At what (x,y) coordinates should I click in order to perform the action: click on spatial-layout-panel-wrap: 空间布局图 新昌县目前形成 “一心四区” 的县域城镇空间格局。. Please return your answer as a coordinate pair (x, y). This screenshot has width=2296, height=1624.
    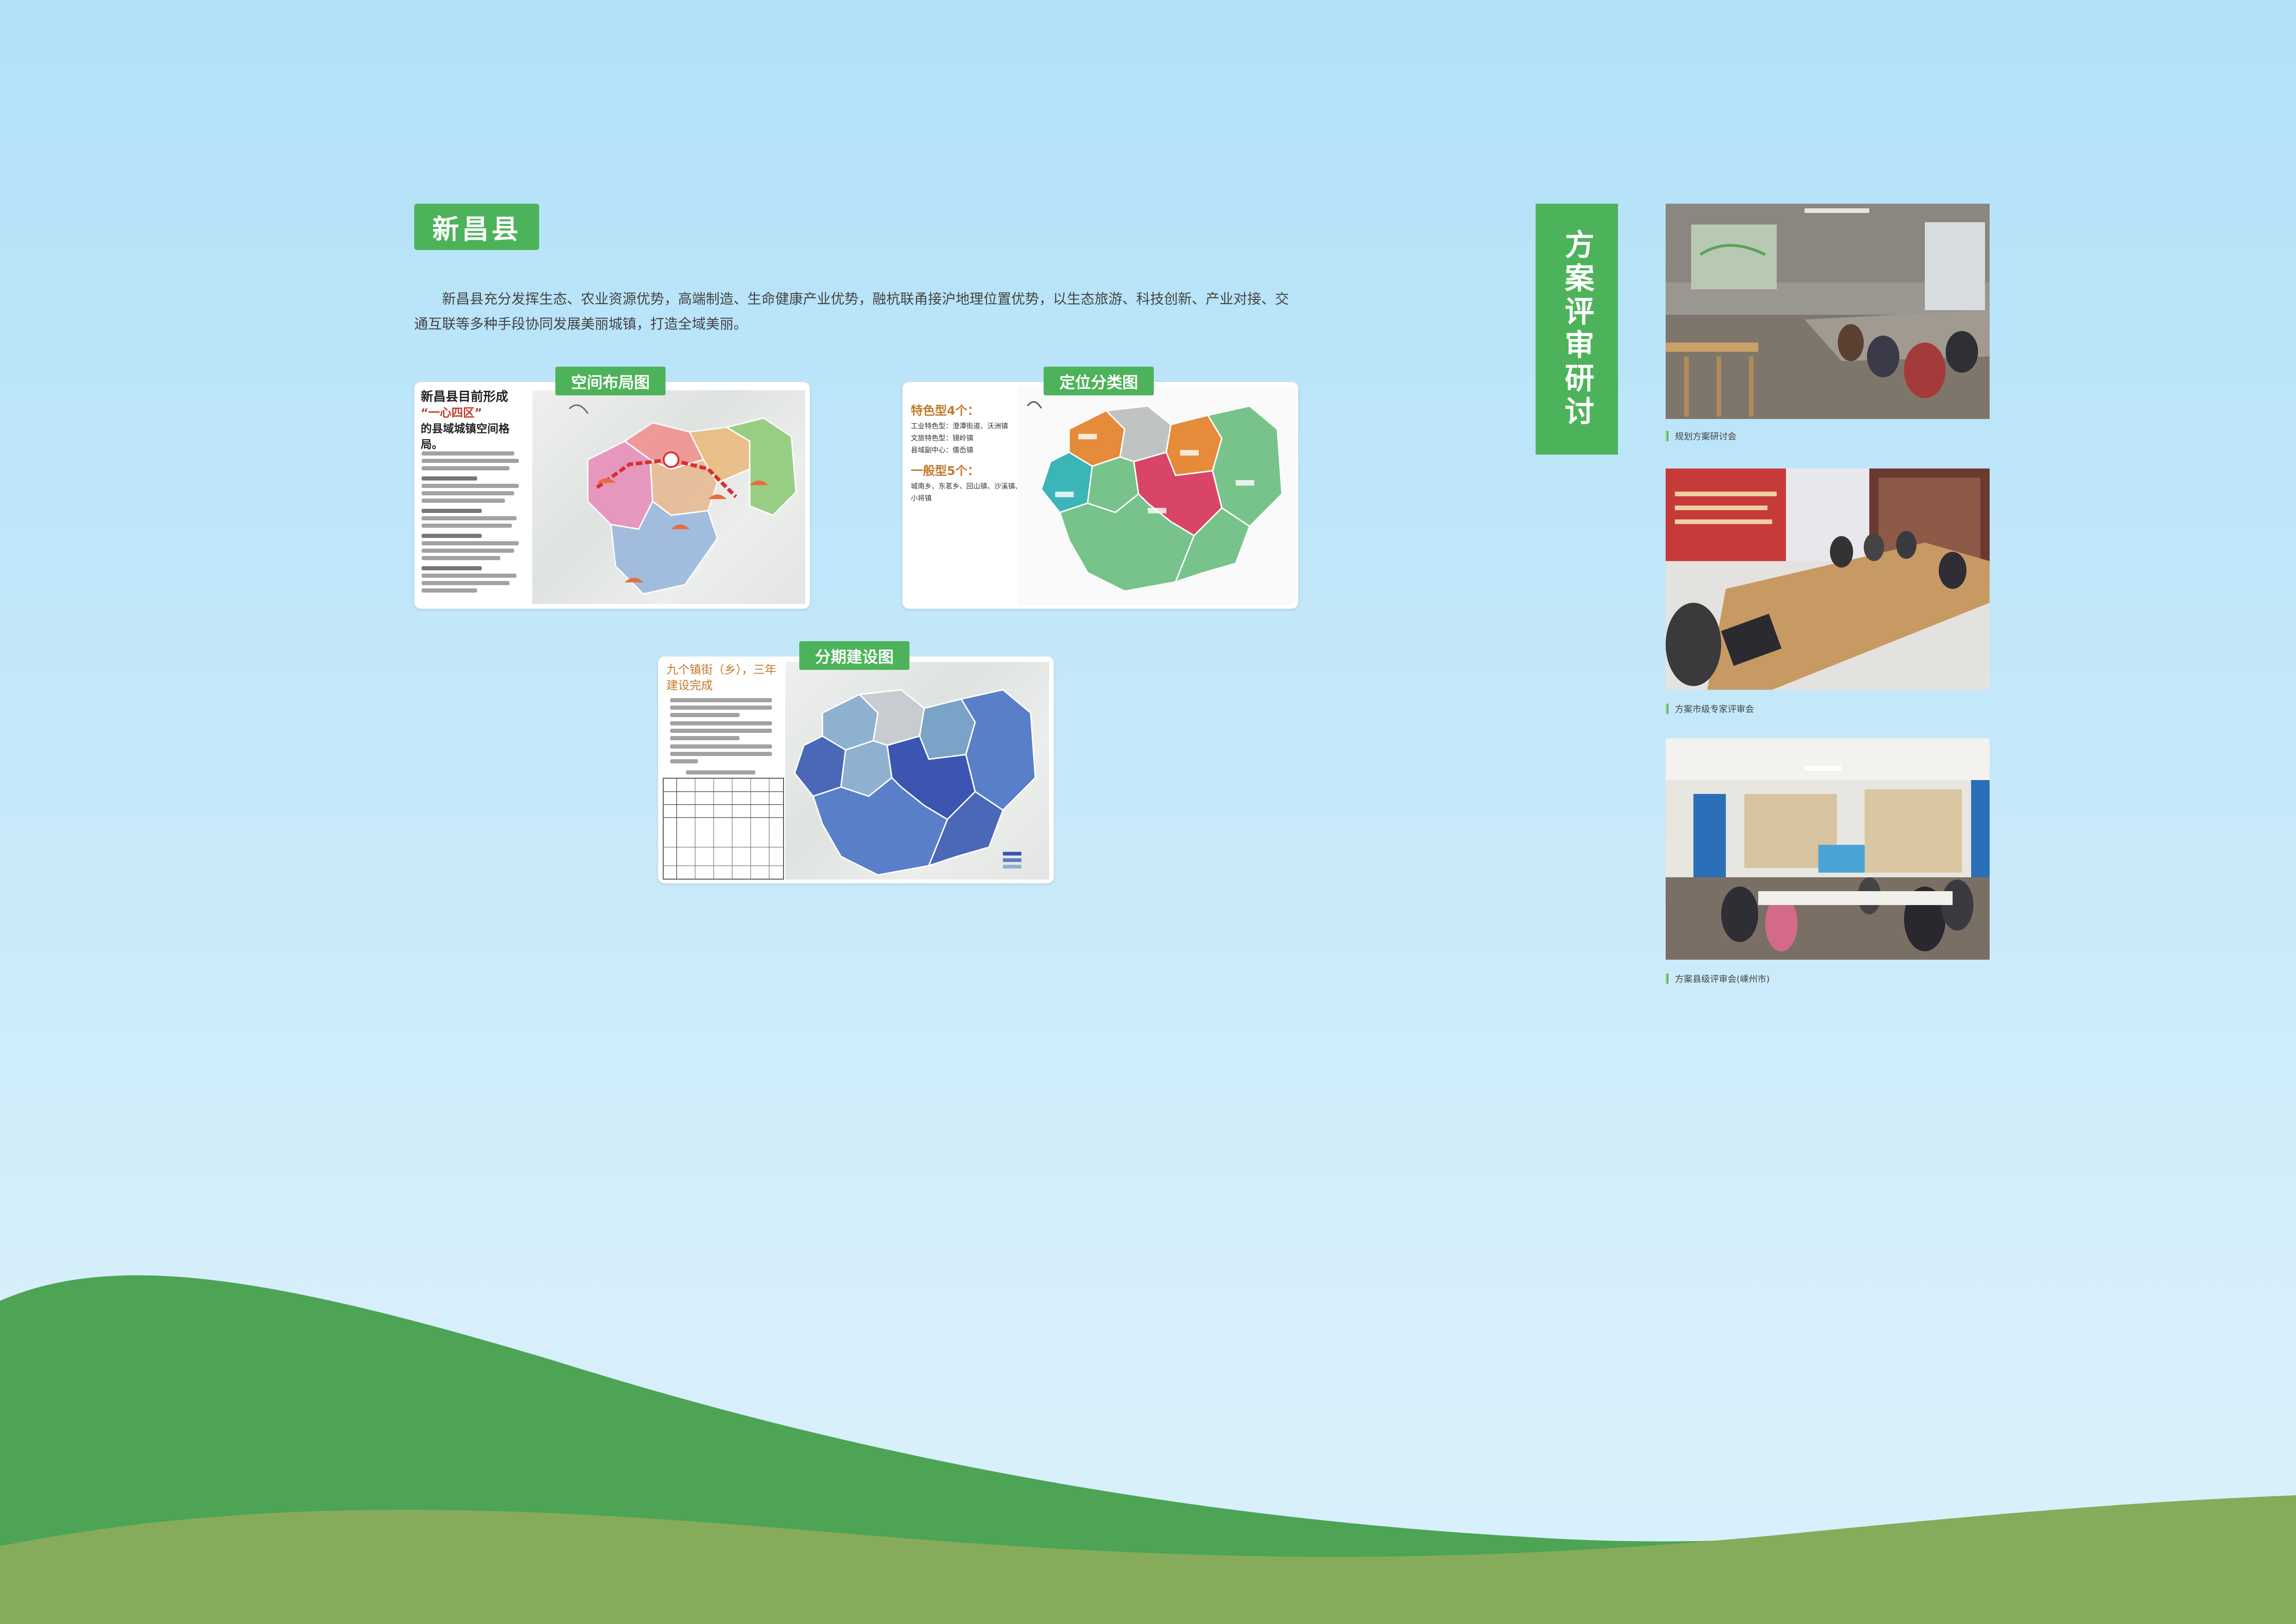
    Looking at the image, I should click on (612, 488).